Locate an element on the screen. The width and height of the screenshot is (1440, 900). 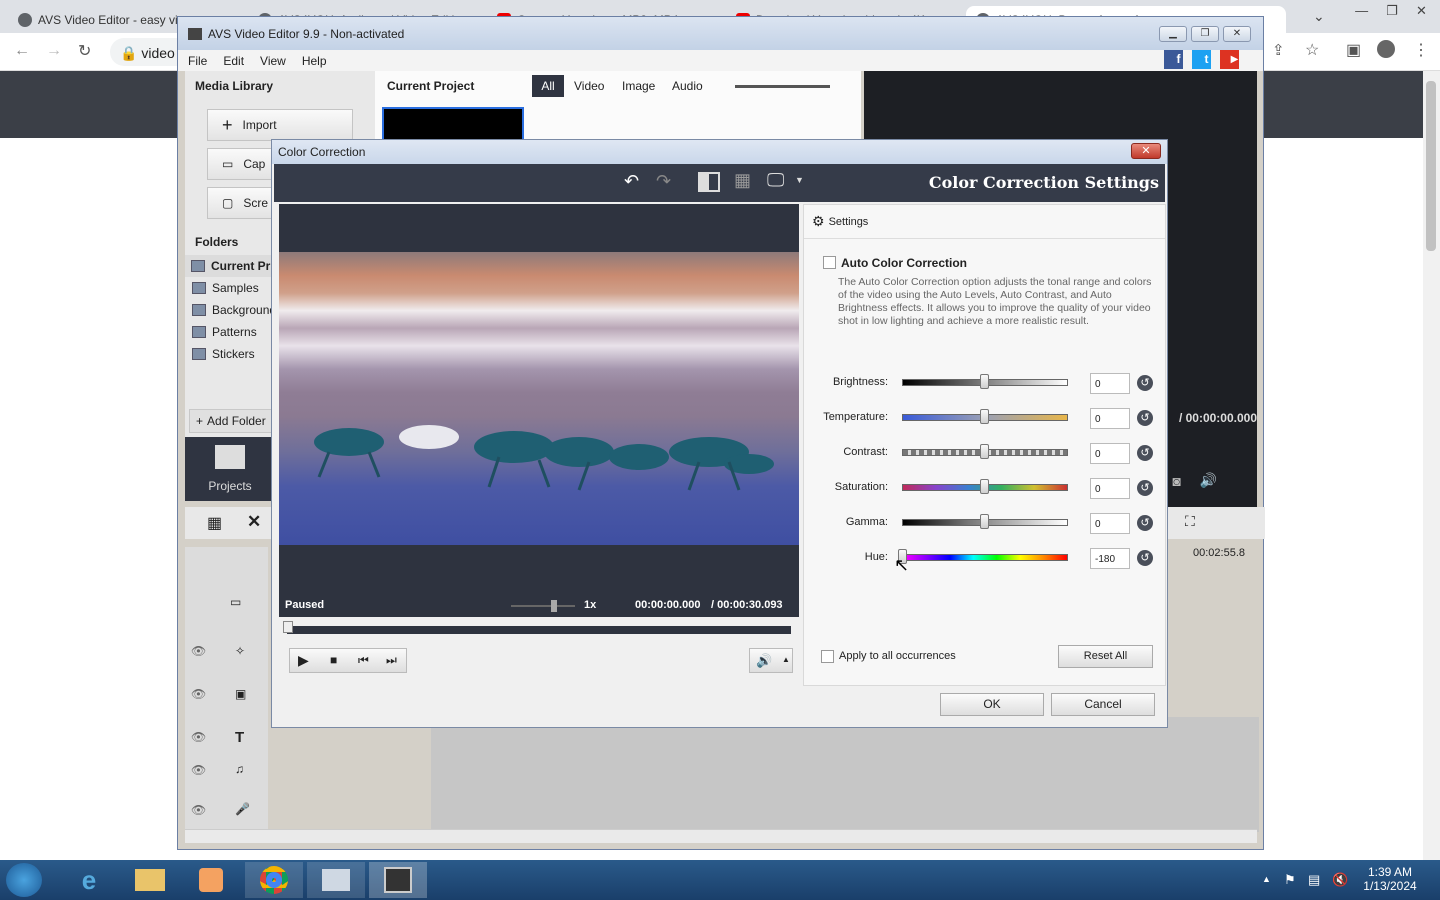
back-icon: ← is located at coordinates (22, 51).